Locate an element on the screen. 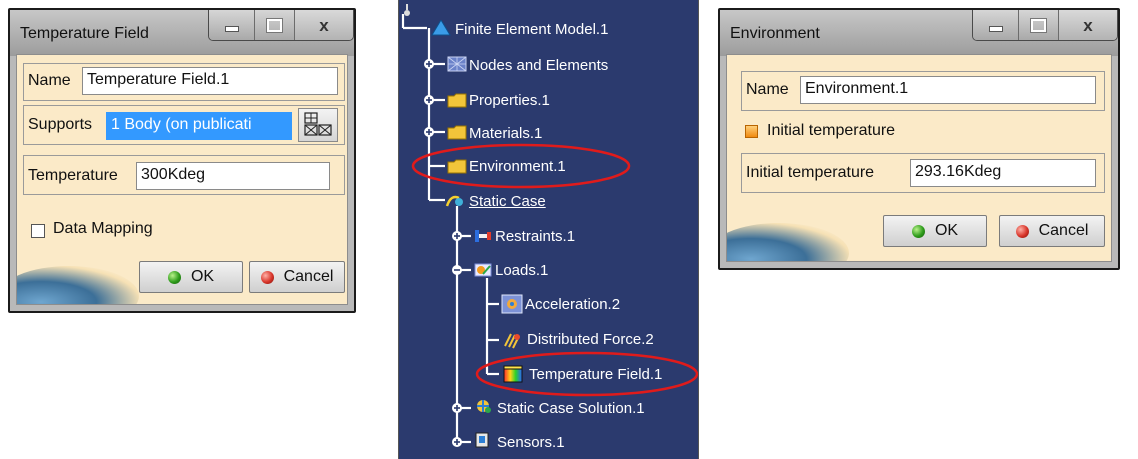 This screenshot has width=1138, height=459. tree-root-label: Finite Element Model.1 is located at coordinates (531, 29).